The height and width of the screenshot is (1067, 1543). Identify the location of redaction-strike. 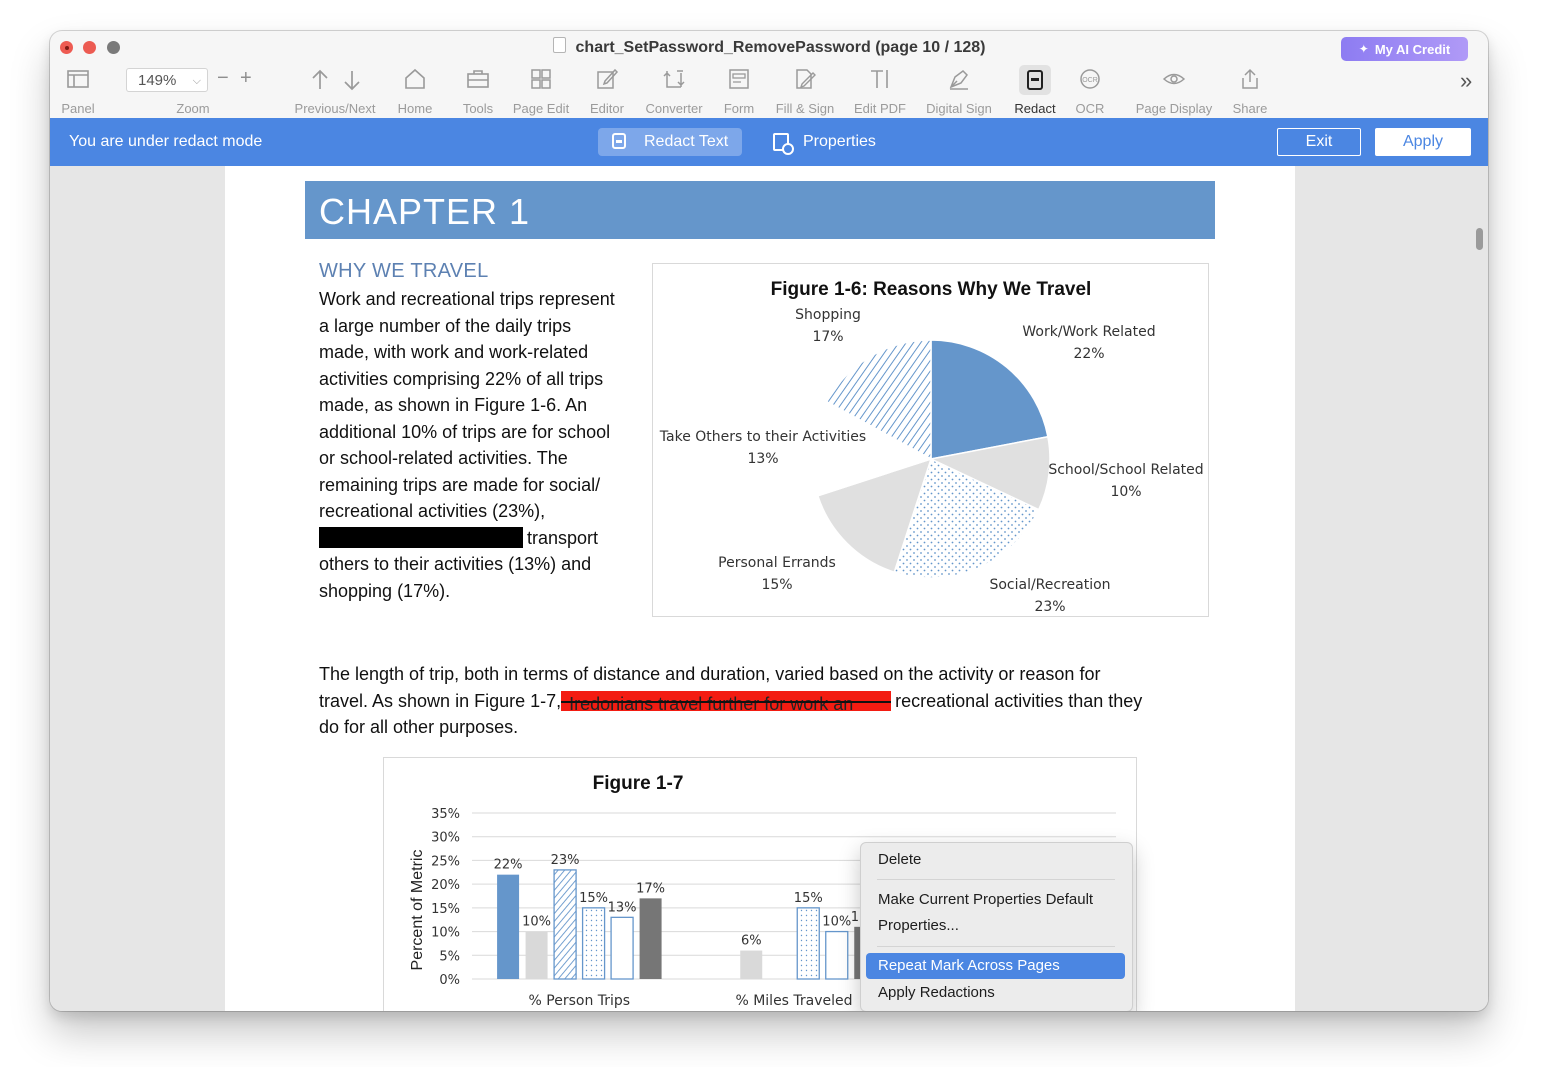
(726, 701).